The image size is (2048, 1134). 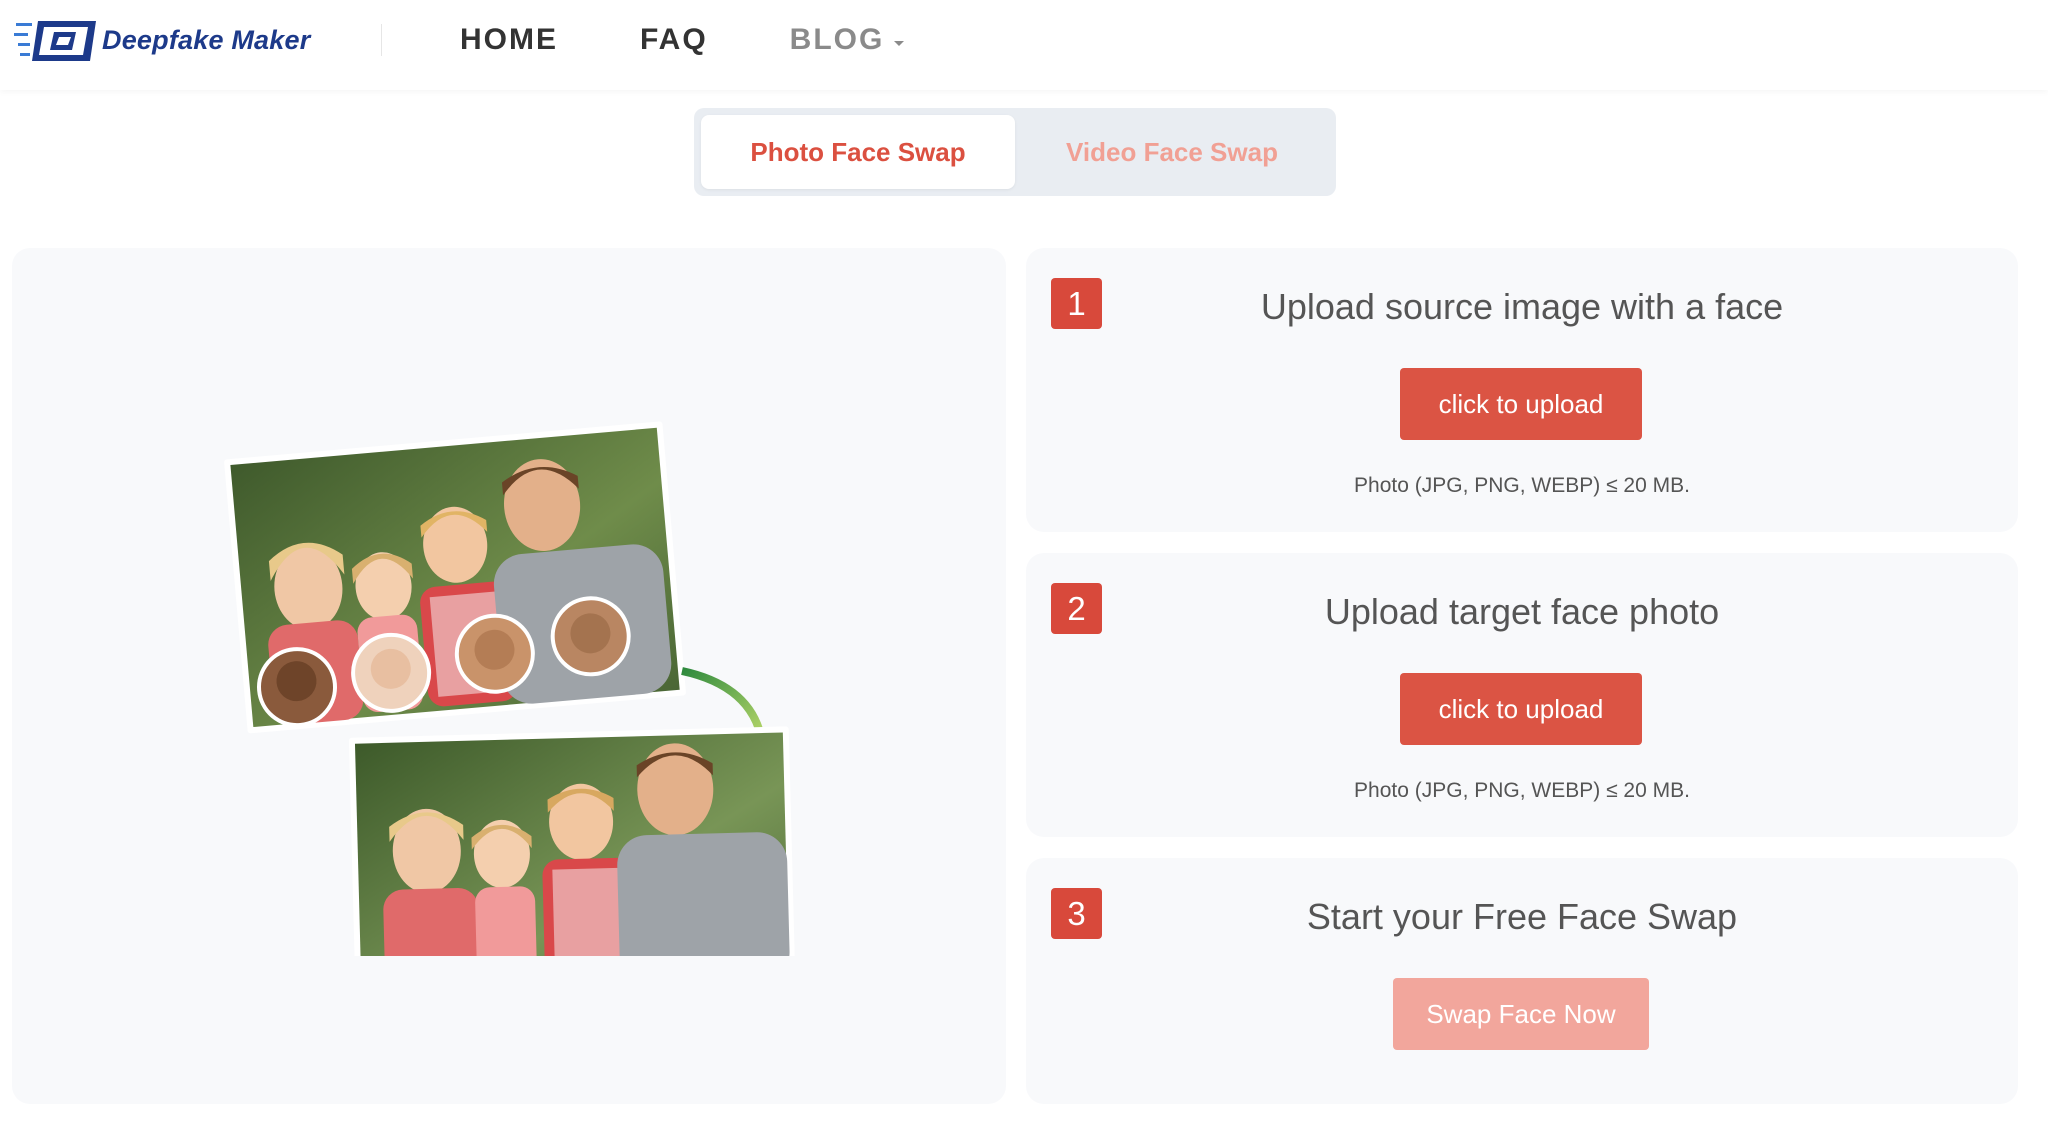 What do you see at coordinates (1521, 404) in the screenshot?
I see `upload-source-button: click to upload` at bounding box center [1521, 404].